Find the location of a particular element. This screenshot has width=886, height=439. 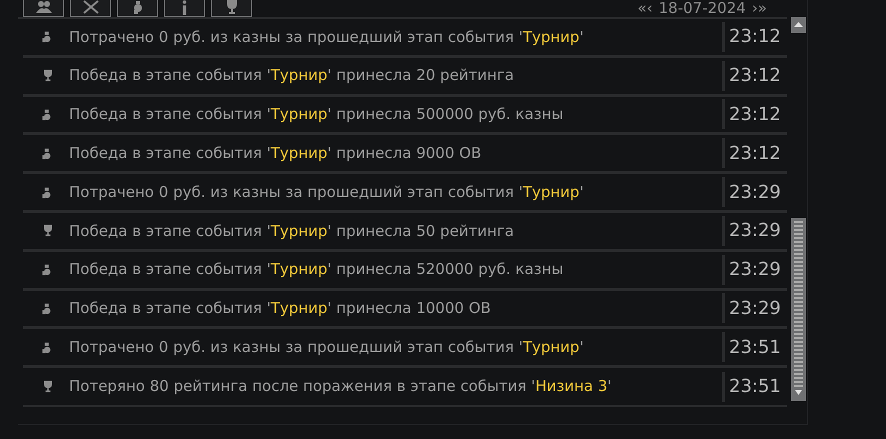

info-icon is located at coordinates (184, 7).